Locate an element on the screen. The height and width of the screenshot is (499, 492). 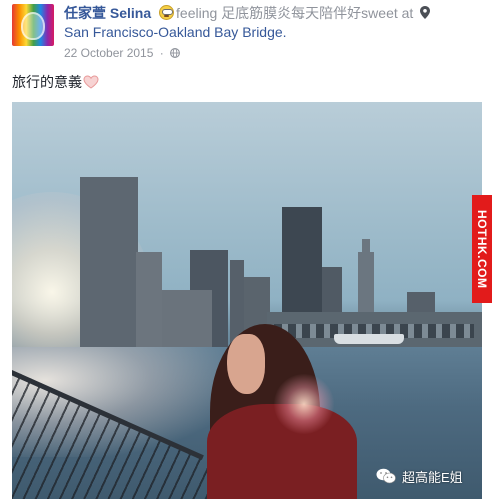
map-pin-icon is located at coordinates (425, 12).